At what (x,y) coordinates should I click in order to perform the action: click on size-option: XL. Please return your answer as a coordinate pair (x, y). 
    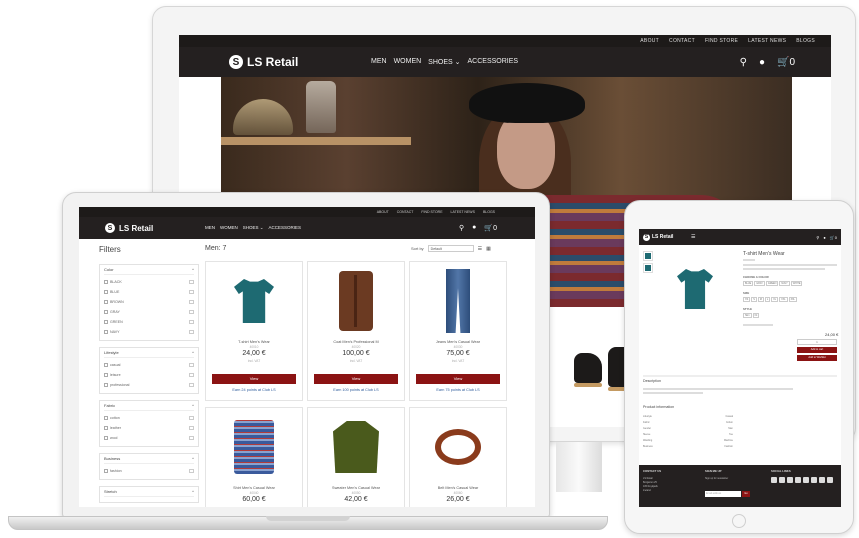
    Looking at the image, I should click on (775, 299).